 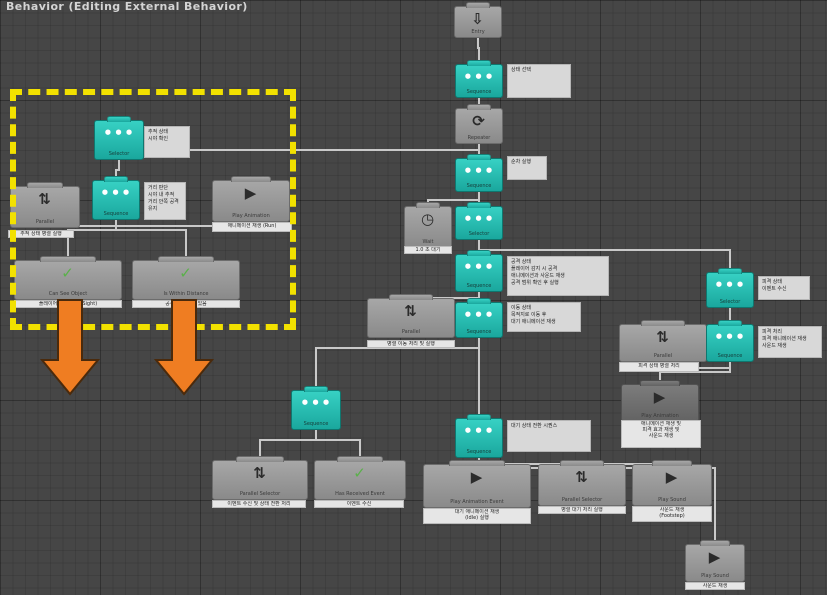 I want to click on note-line: 순차 실행, so click(x=521, y=162).